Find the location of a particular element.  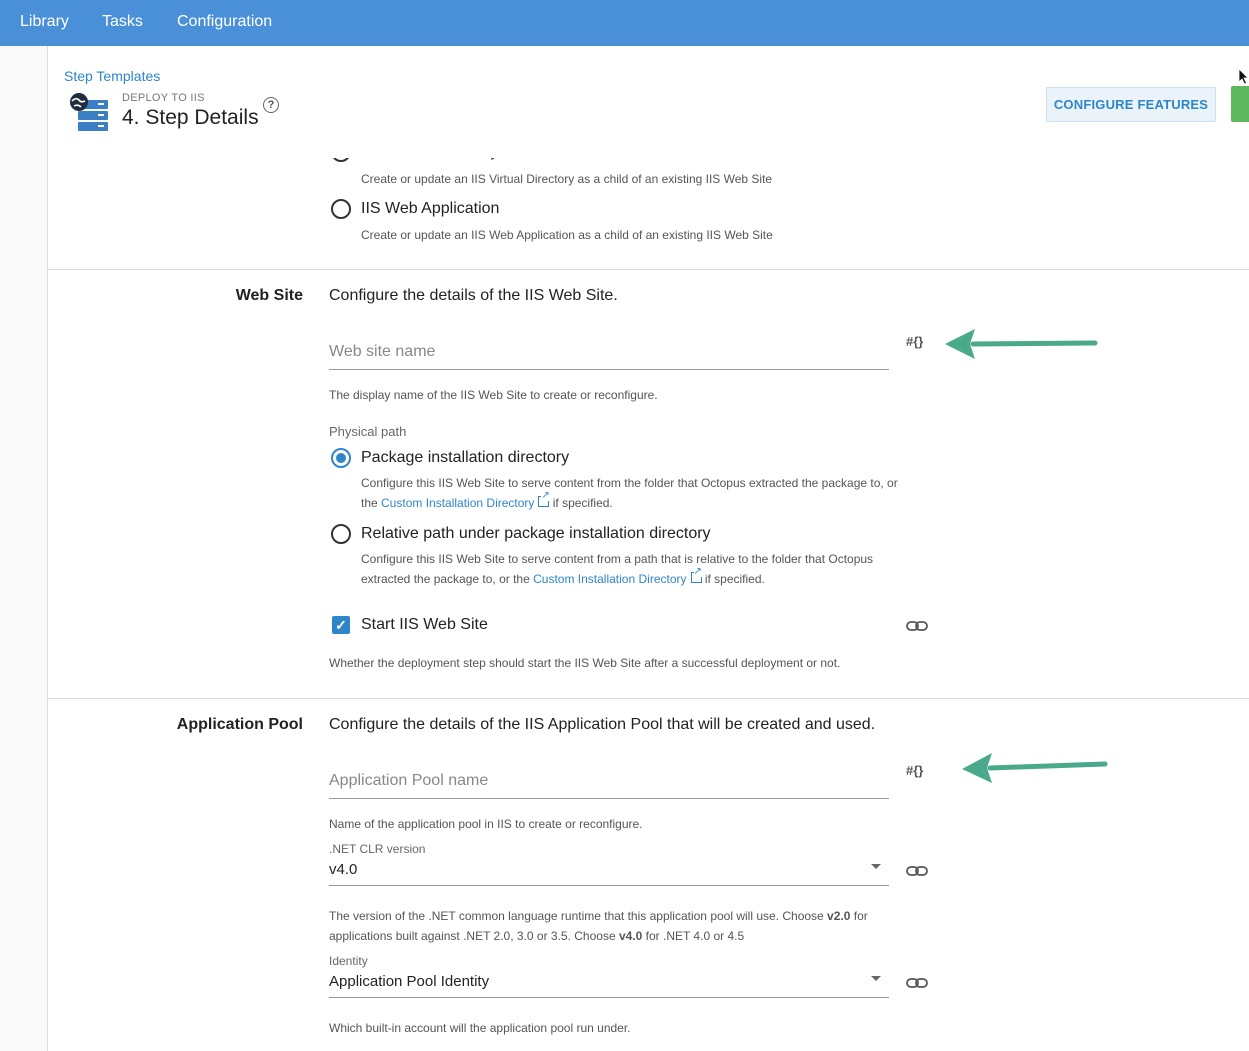

radio-package-installation-directory-label: Package installation directory is located at coordinates (465, 457).